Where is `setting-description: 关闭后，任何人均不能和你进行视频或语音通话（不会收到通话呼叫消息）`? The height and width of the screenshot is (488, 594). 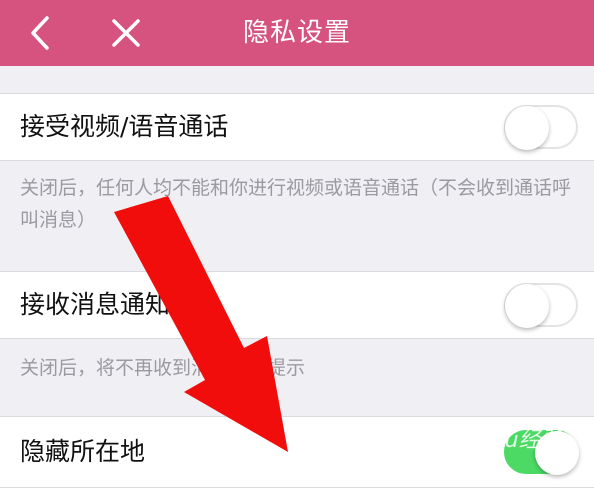 setting-description: 关闭后，任何人均不能和你进行视频或语音通话（不会收到通话呼叫消息） is located at coordinates (296, 204).